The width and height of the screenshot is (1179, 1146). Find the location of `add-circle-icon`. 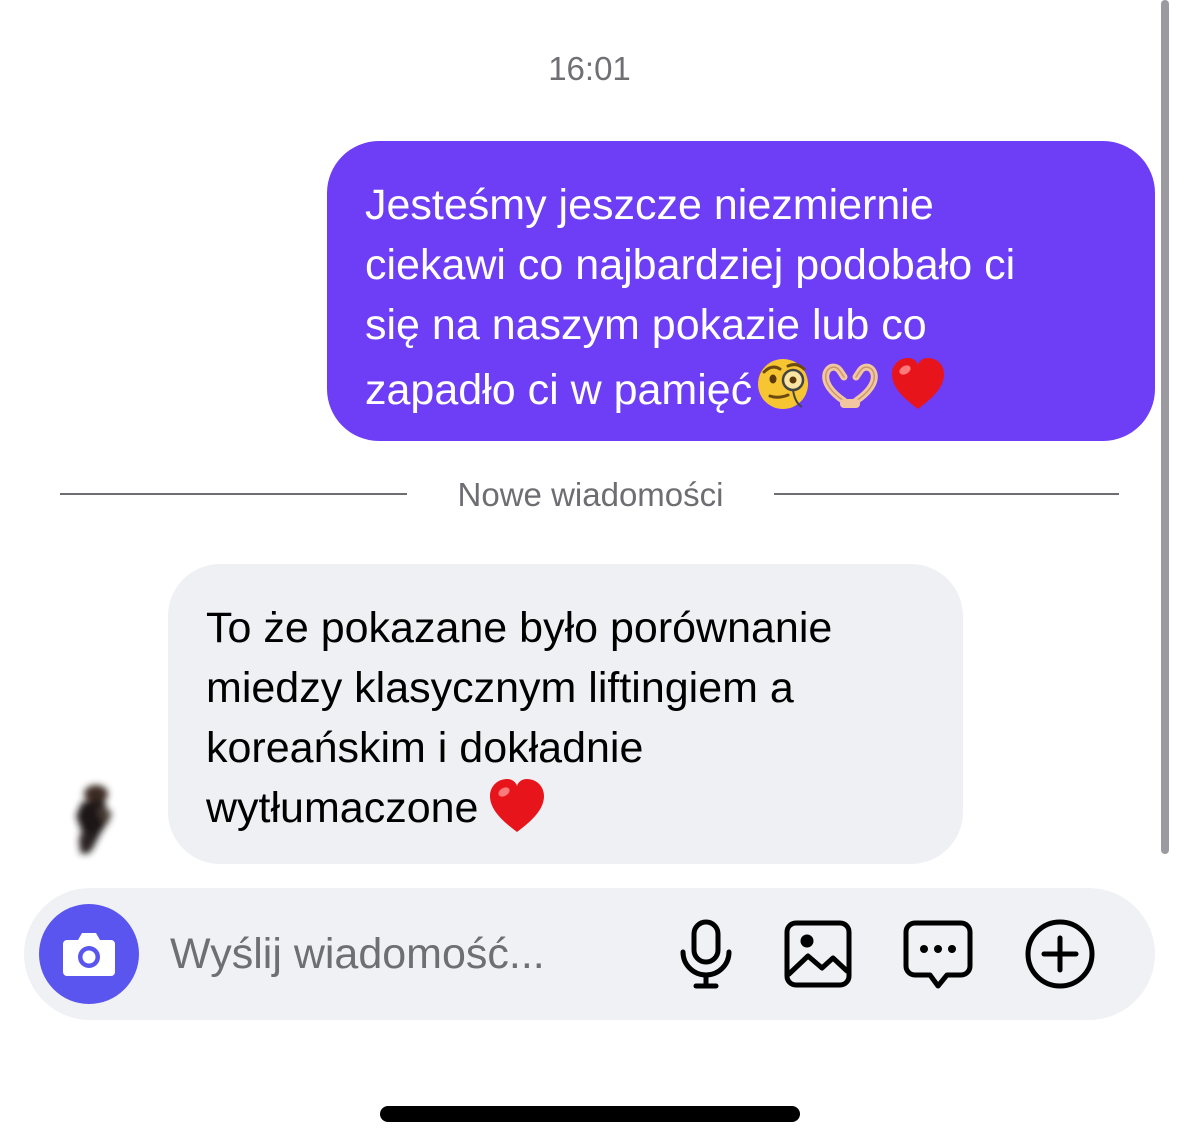

add-circle-icon is located at coordinates (1060, 954).